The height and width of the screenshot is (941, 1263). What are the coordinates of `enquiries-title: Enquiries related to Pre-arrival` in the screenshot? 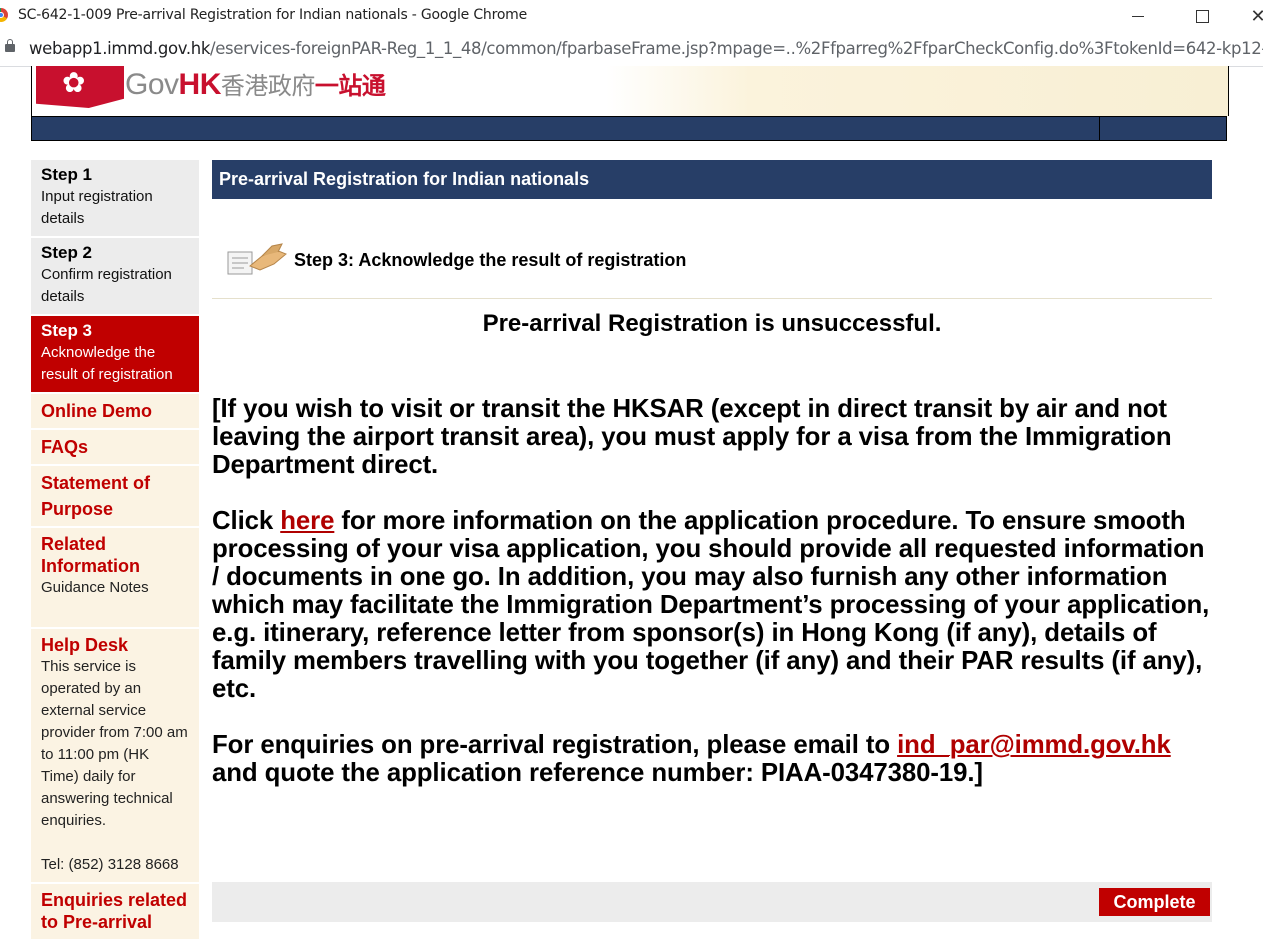 It's located at (115, 911).